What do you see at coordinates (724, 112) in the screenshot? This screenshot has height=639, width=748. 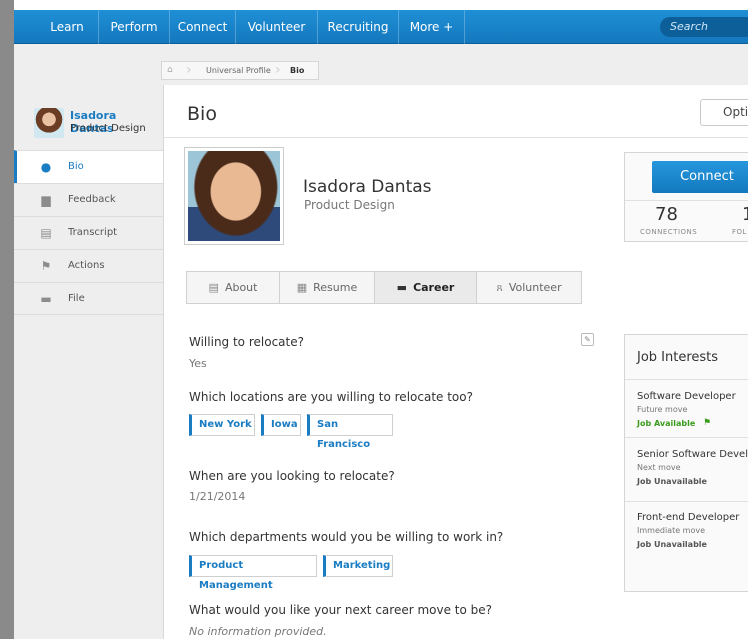 I see `options-button: Opti` at bounding box center [724, 112].